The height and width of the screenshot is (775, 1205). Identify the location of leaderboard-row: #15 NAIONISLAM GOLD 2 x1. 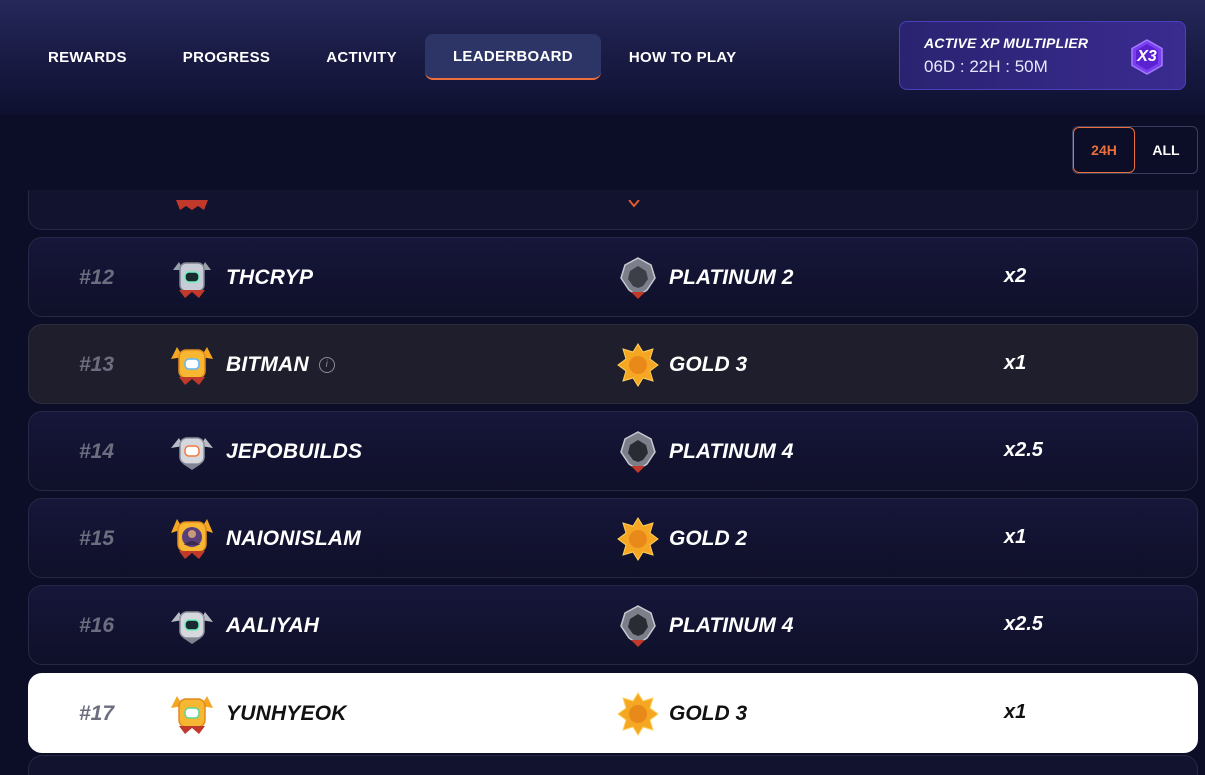
(613, 538).